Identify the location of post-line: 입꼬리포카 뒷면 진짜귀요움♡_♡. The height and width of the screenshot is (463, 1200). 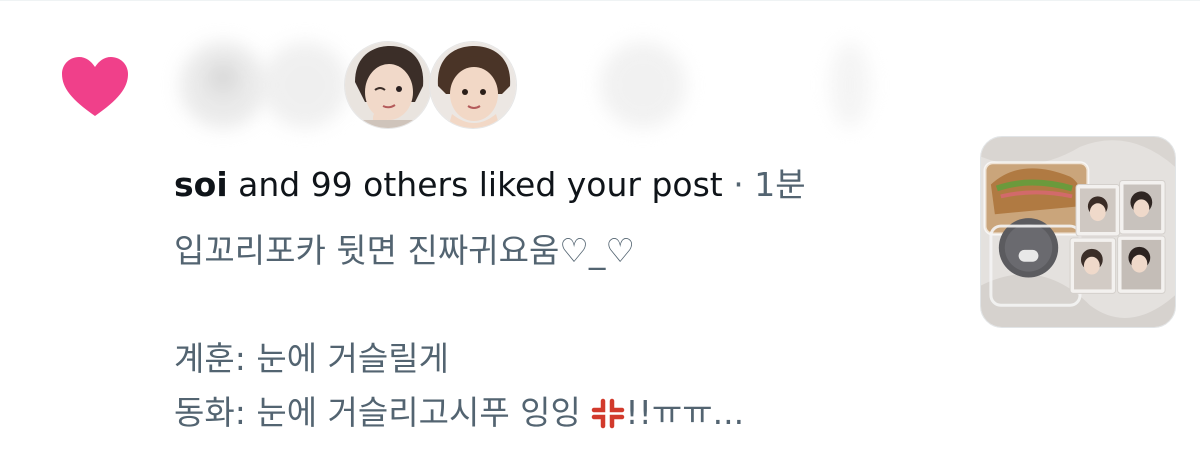
(404, 250).